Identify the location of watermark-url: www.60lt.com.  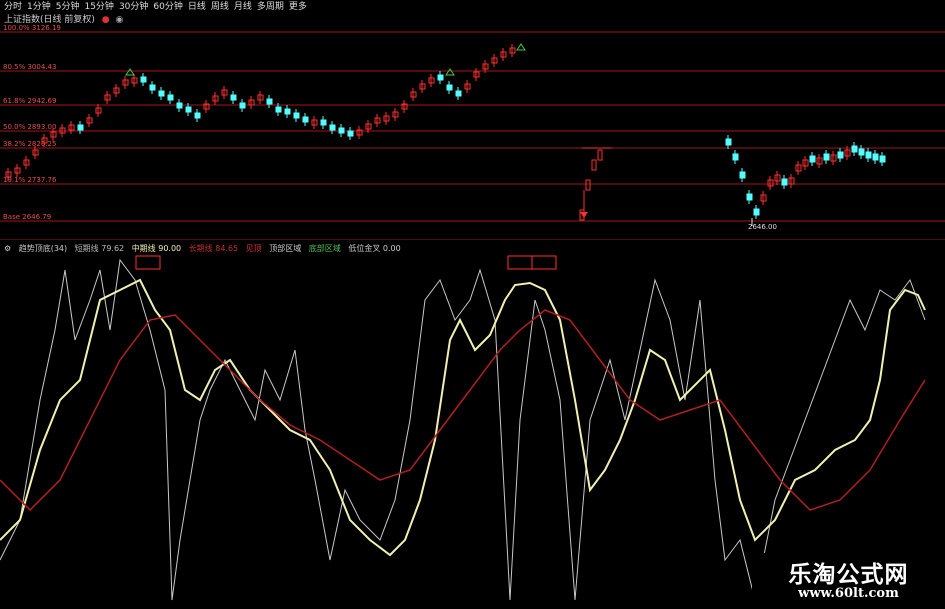
(848, 593).